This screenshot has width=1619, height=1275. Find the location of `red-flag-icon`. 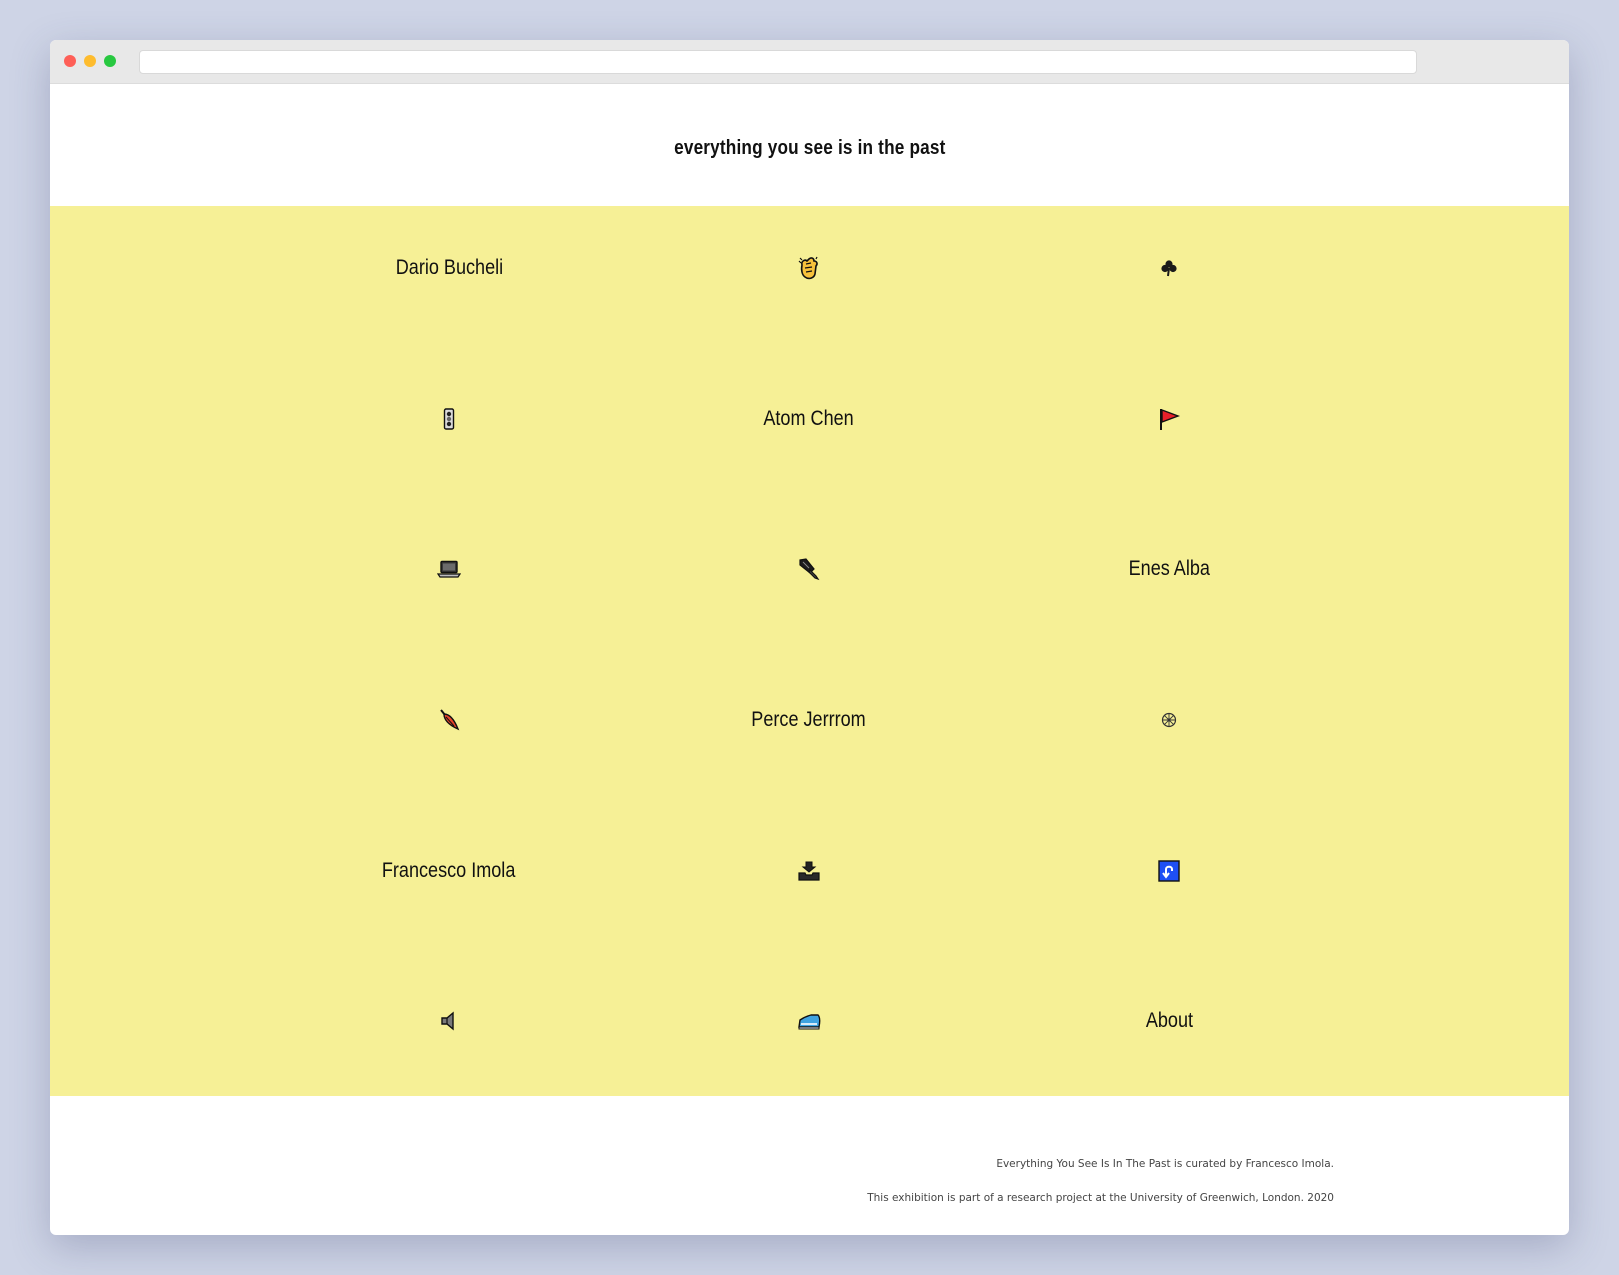

red-flag-icon is located at coordinates (1169, 419).